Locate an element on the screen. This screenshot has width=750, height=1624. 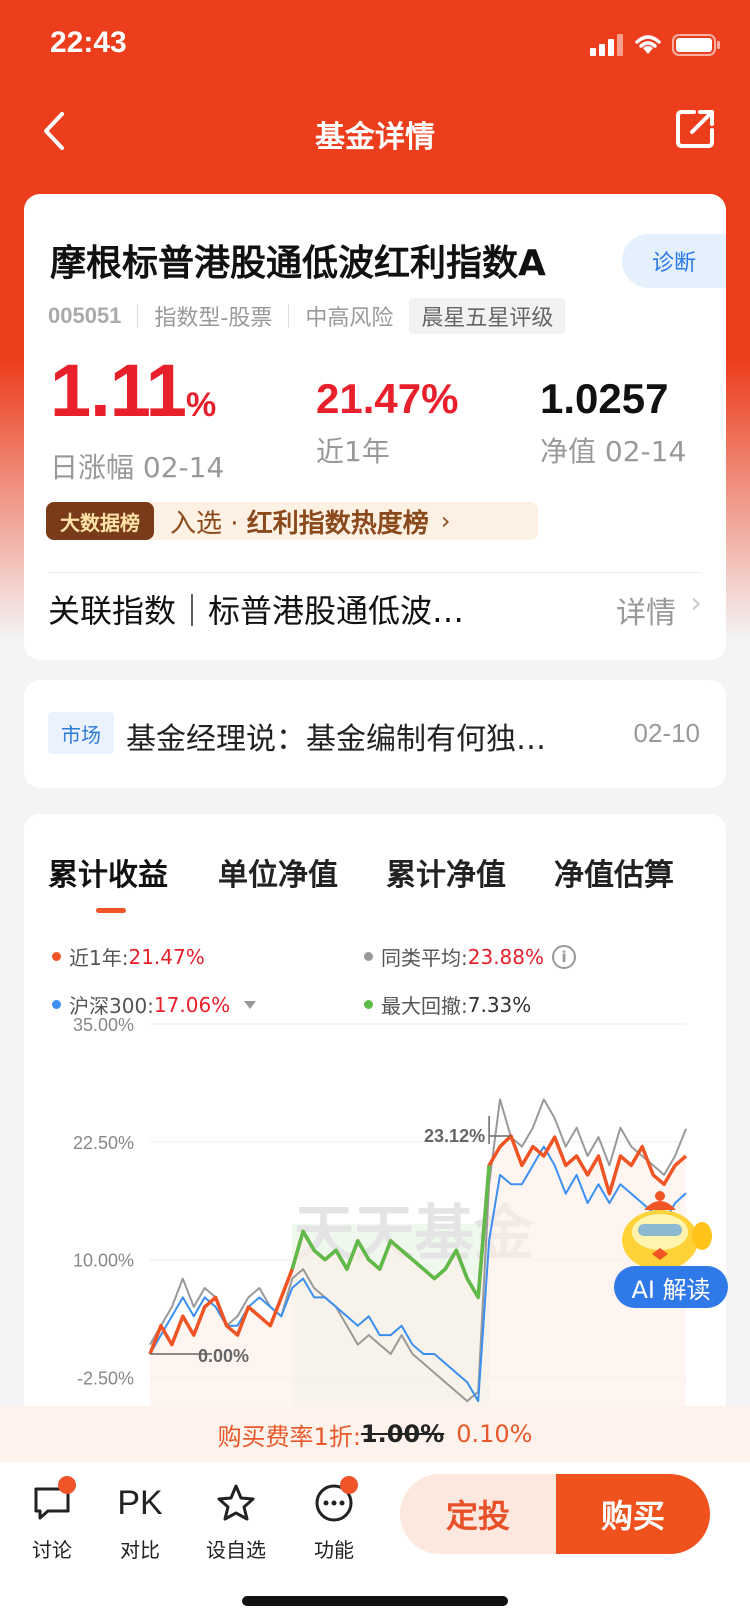
pk-icon: PK is located at coordinates (140, 1502).